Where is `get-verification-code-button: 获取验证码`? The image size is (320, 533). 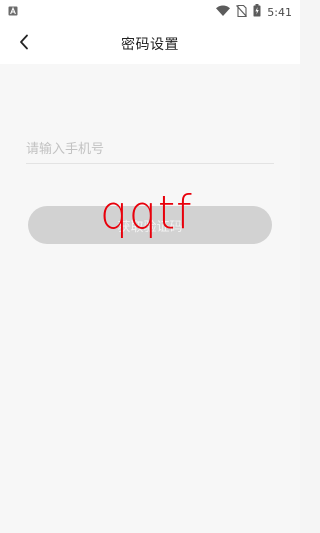
get-verification-code-button: 获取验证码 is located at coordinates (150, 225).